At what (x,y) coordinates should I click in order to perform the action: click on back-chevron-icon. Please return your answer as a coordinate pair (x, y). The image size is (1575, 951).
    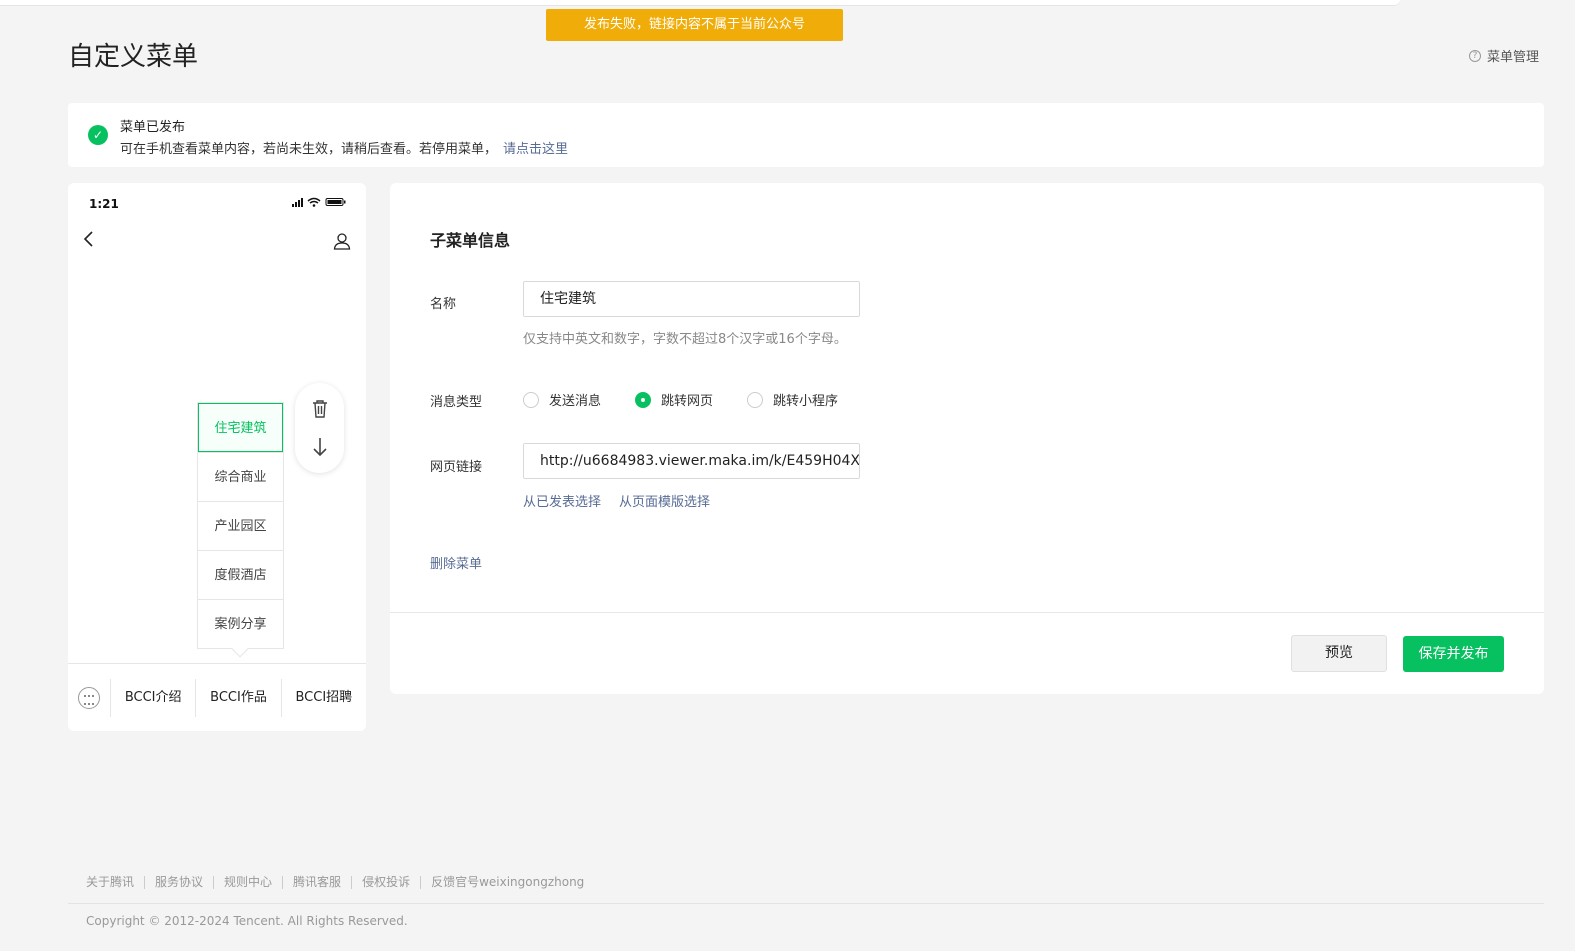
    Looking at the image, I should click on (89, 239).